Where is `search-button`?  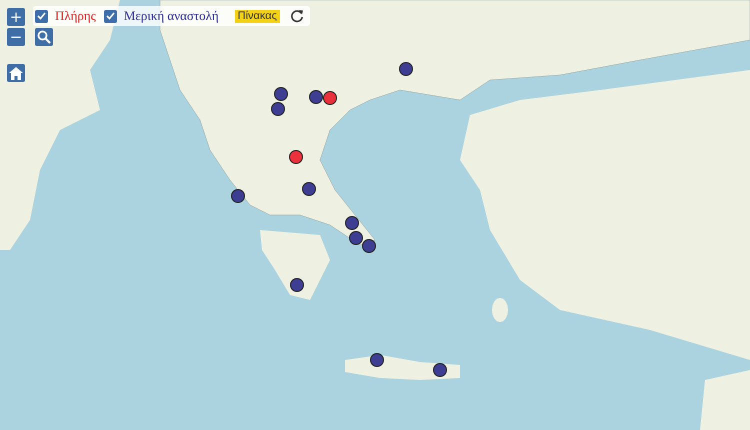 search-button is located at coordinates (44, 37).